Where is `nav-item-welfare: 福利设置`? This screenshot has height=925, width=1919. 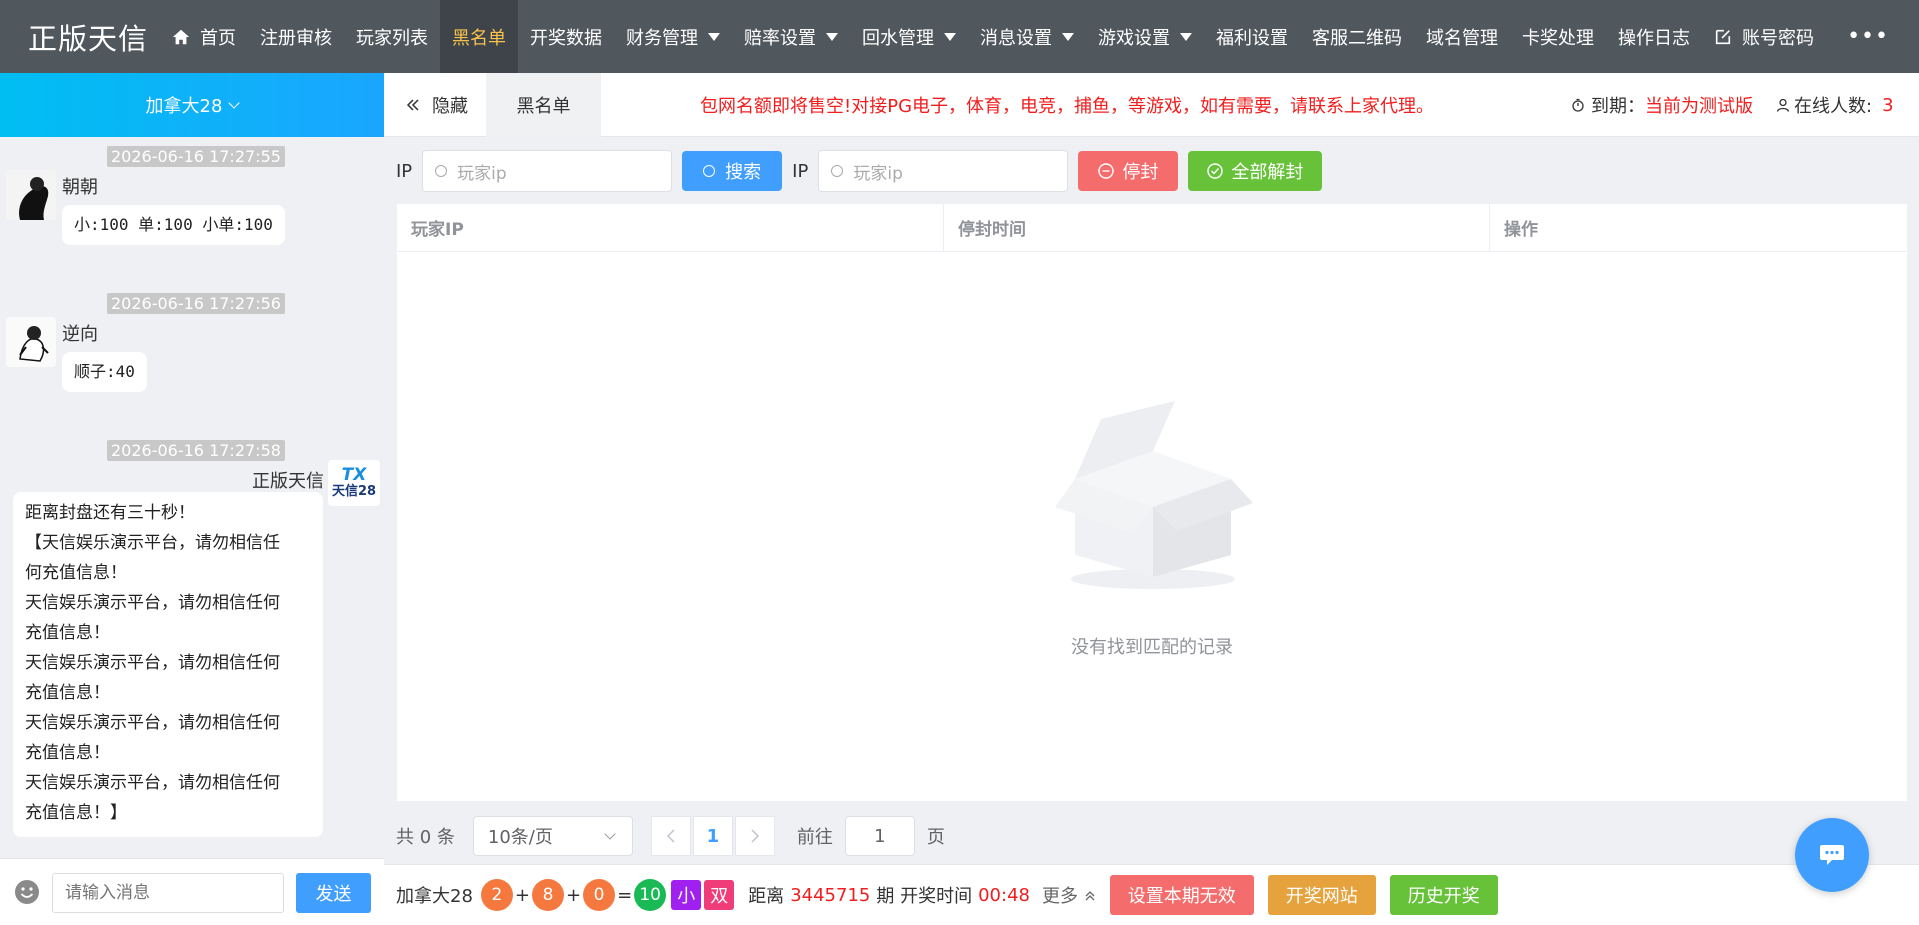
nav-item-welfare: 福利设置 is located at coordinates (1252, 36).